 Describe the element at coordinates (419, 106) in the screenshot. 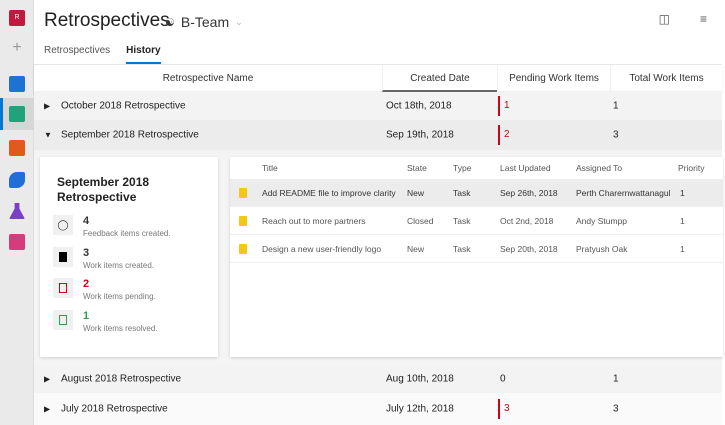

I see `row-date: Oct 18th, 2018` at that location.